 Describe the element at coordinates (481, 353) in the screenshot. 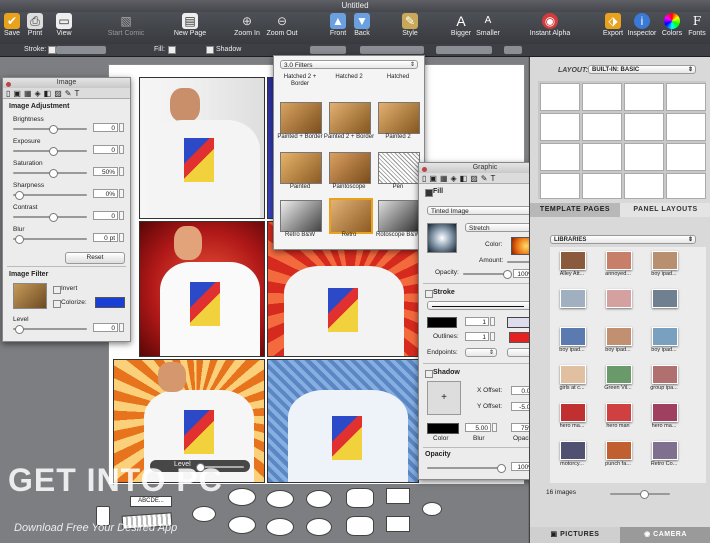

I see `start-endpoint-dropdown` at that location.